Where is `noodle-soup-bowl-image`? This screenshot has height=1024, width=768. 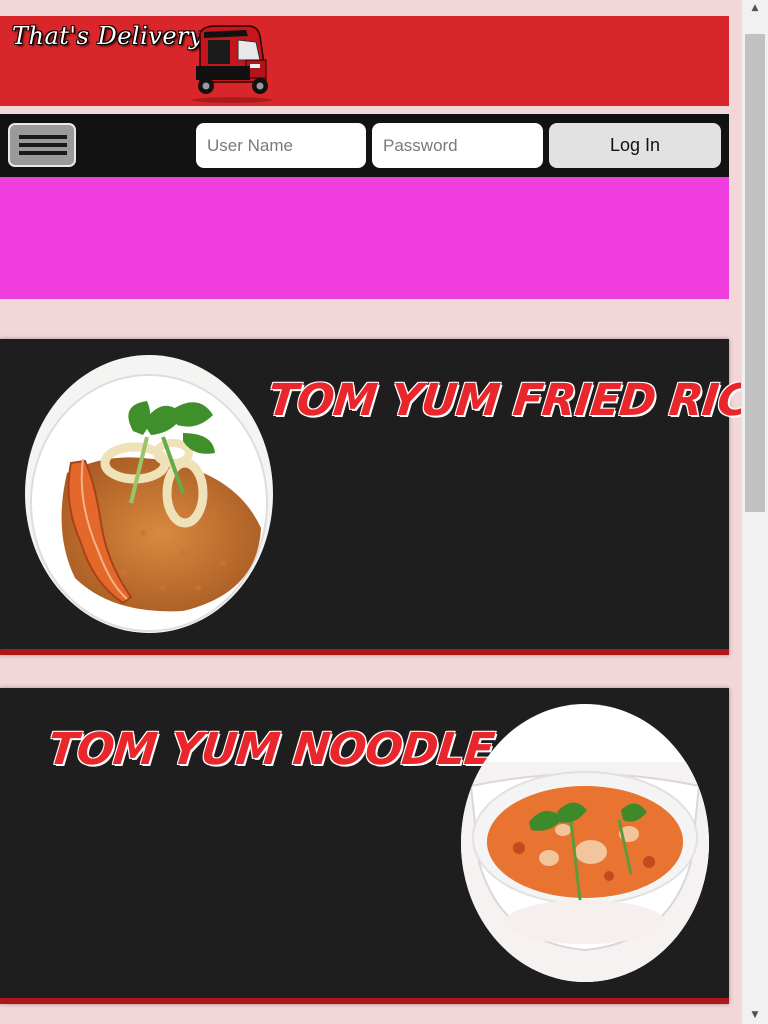 noodle-soup-bowl-image is located at coordinates (585, 843).